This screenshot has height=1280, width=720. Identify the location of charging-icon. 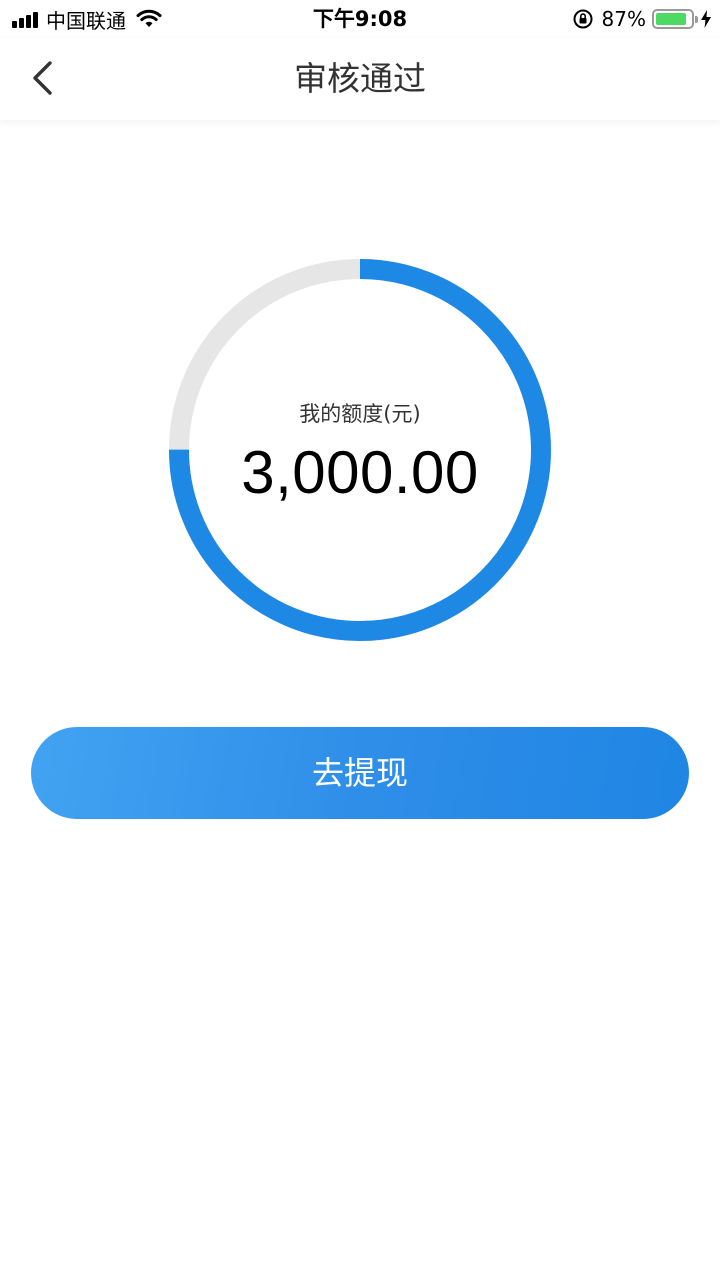
(706, 19).